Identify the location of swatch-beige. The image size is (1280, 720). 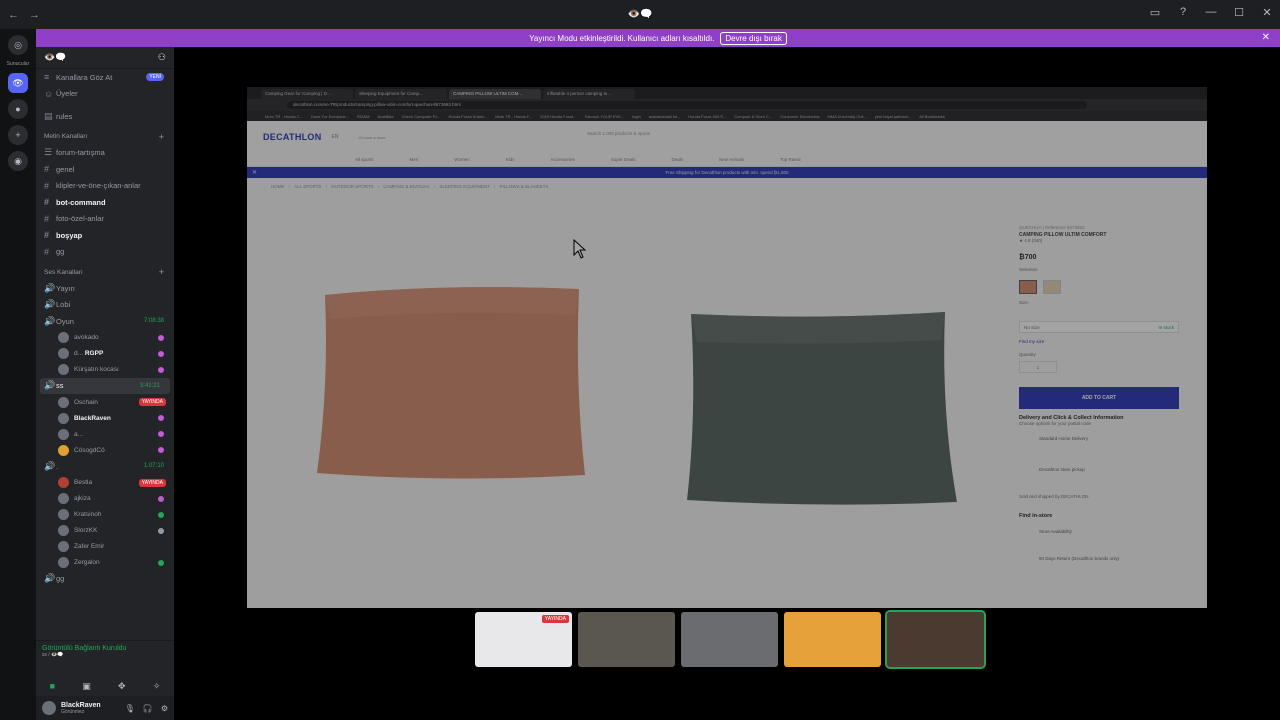
(1052, 287).